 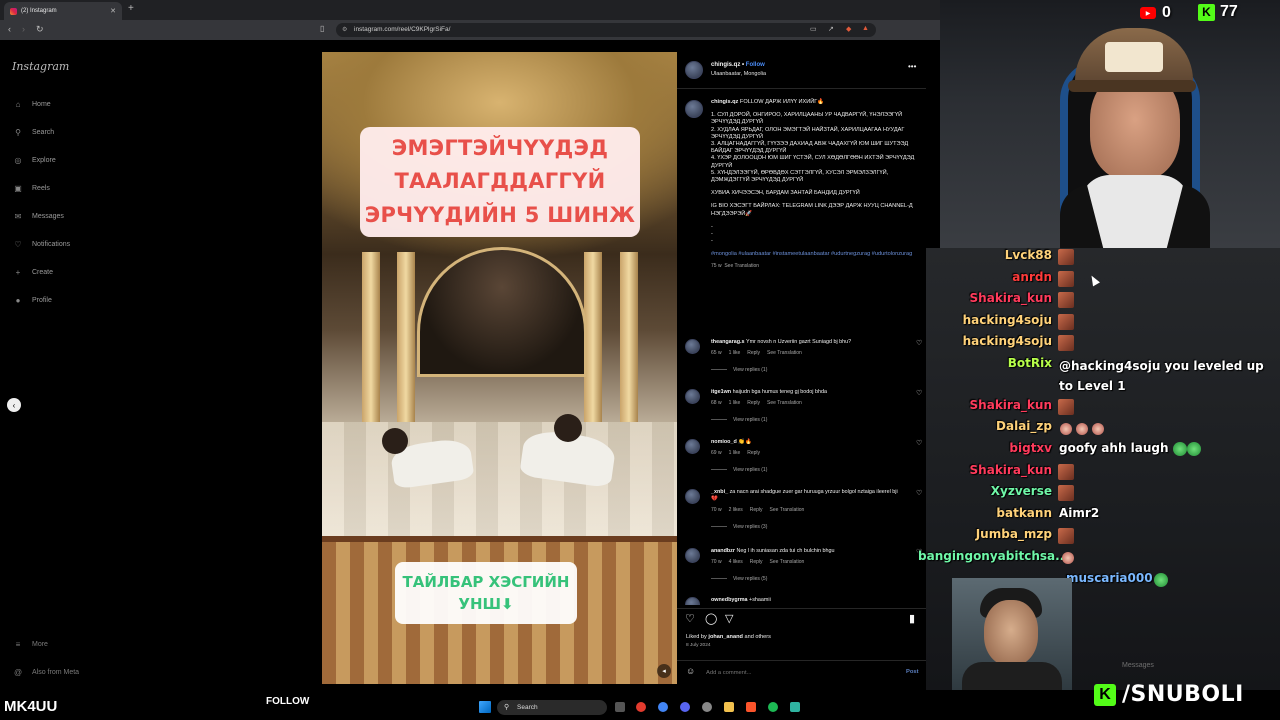 What do you see at coordinates (30, 644) in the screenshot?
I see `sidebar-item-more: ≡ More` at bounding box center [30, 644].